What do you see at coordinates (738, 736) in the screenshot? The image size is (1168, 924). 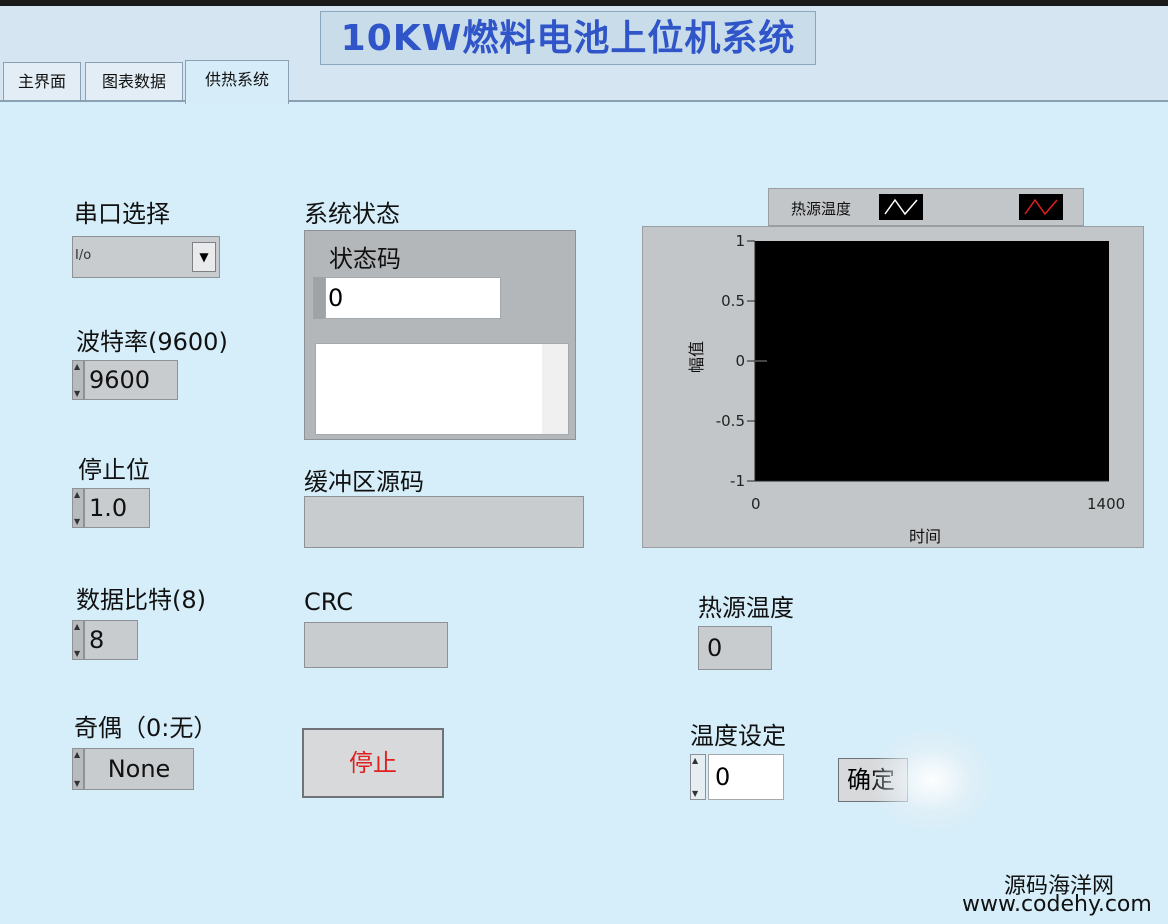 I see `temp-setpoint-label: 温度设定` at bounding box center [738, 736].